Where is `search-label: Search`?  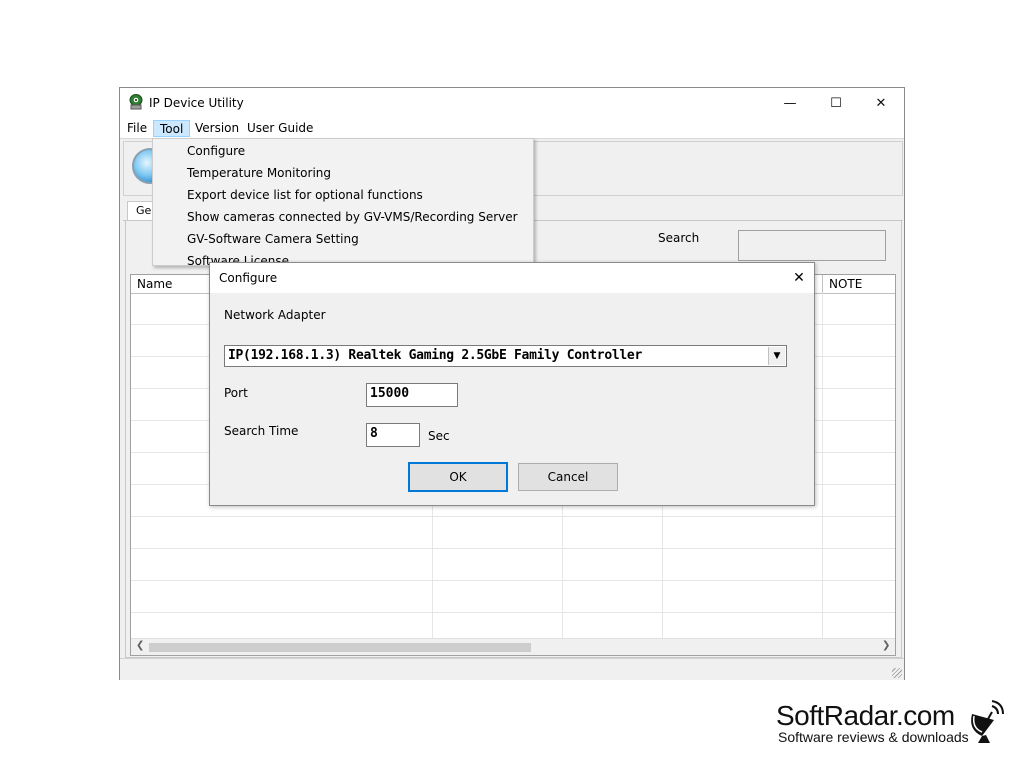
search-label: Search is located at coordinates (679, 238).